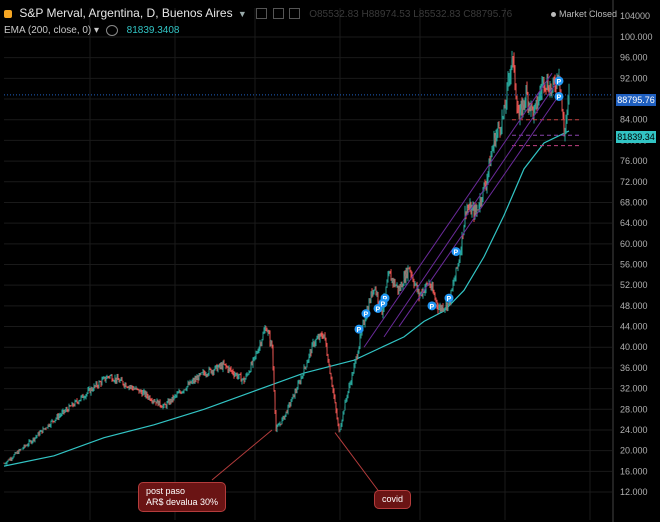  Describe the element at coordinates (634, 202) in the screenshot. I see `y-tick-label: 68.000` at that location.